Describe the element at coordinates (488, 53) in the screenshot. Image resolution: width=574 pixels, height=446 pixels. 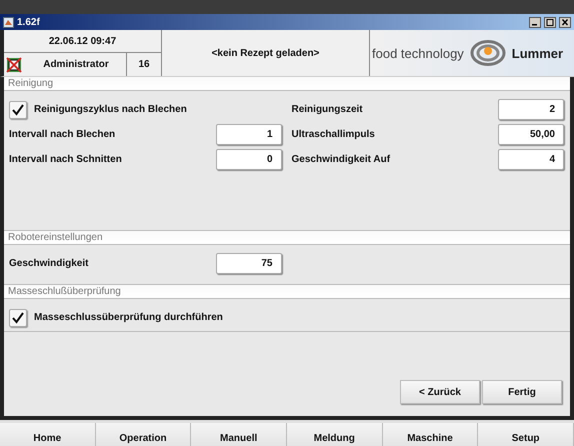
I see `logo-icon` at that location.